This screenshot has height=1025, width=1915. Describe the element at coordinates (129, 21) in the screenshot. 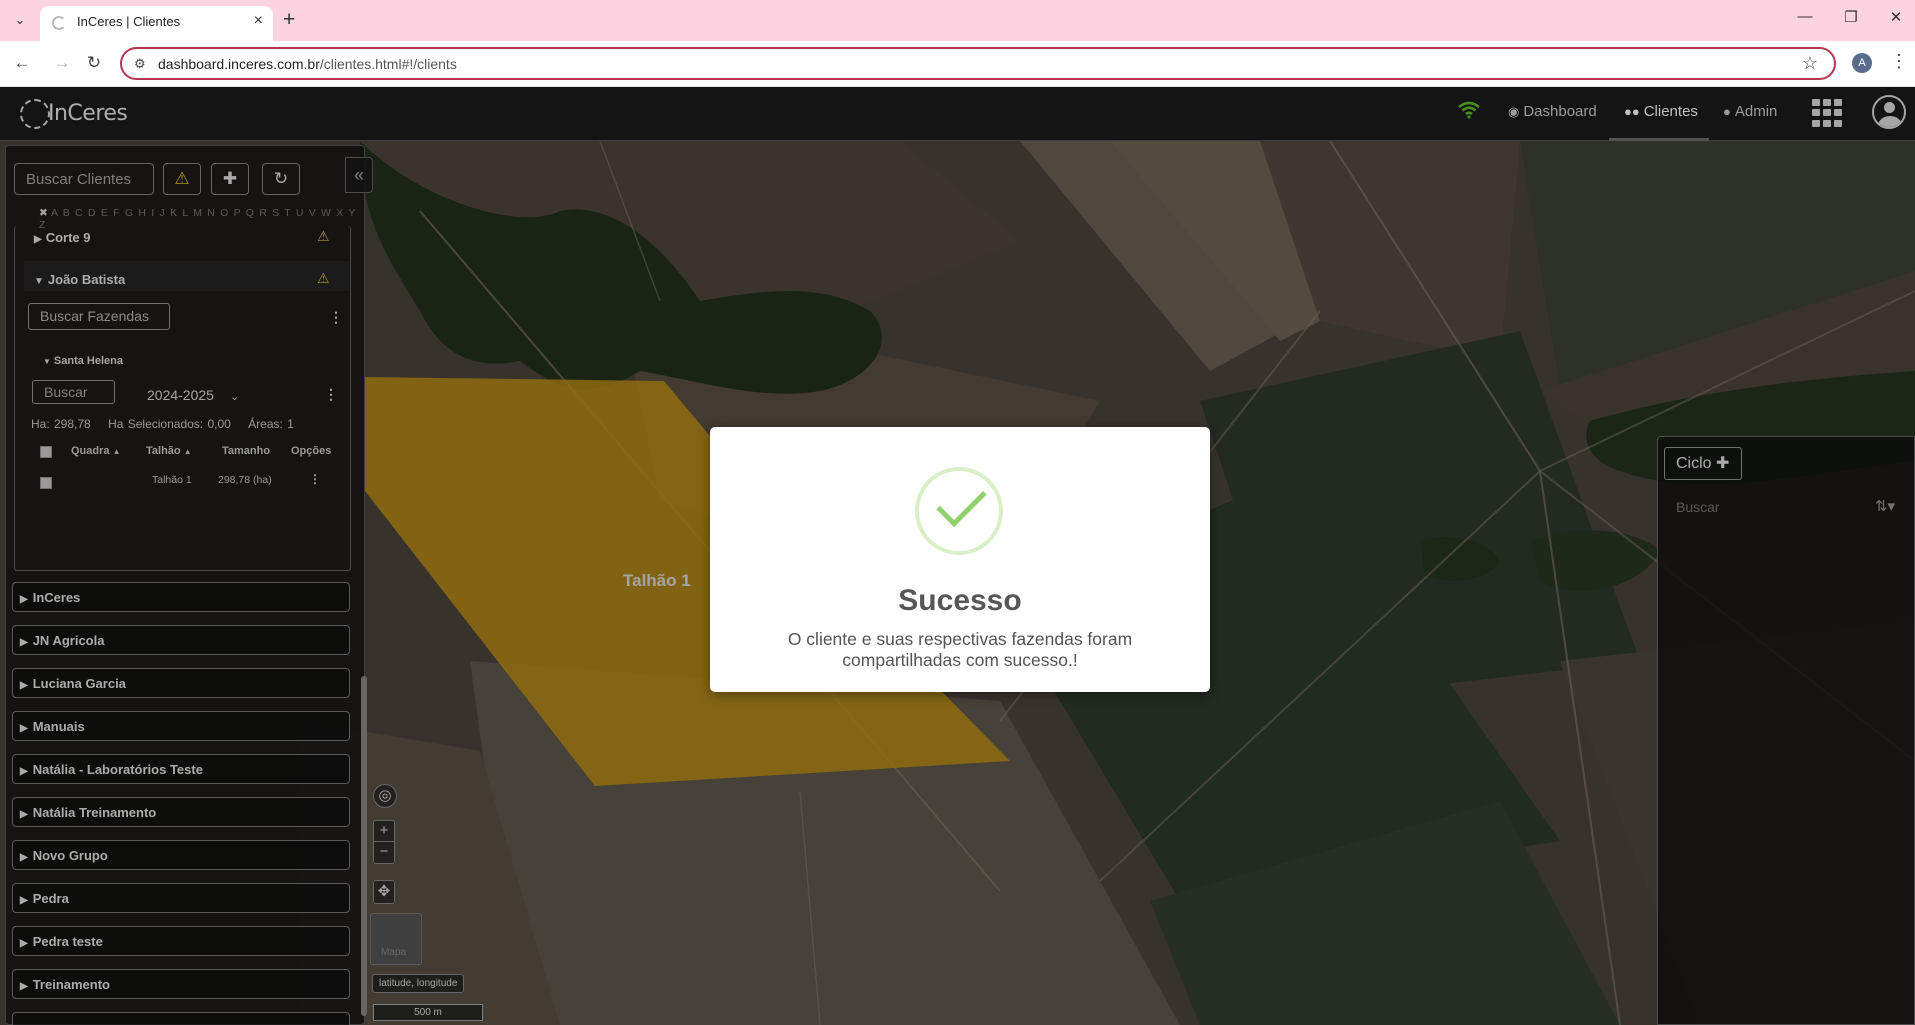

I see `tab-title: InCeres | Clientes` at that location.